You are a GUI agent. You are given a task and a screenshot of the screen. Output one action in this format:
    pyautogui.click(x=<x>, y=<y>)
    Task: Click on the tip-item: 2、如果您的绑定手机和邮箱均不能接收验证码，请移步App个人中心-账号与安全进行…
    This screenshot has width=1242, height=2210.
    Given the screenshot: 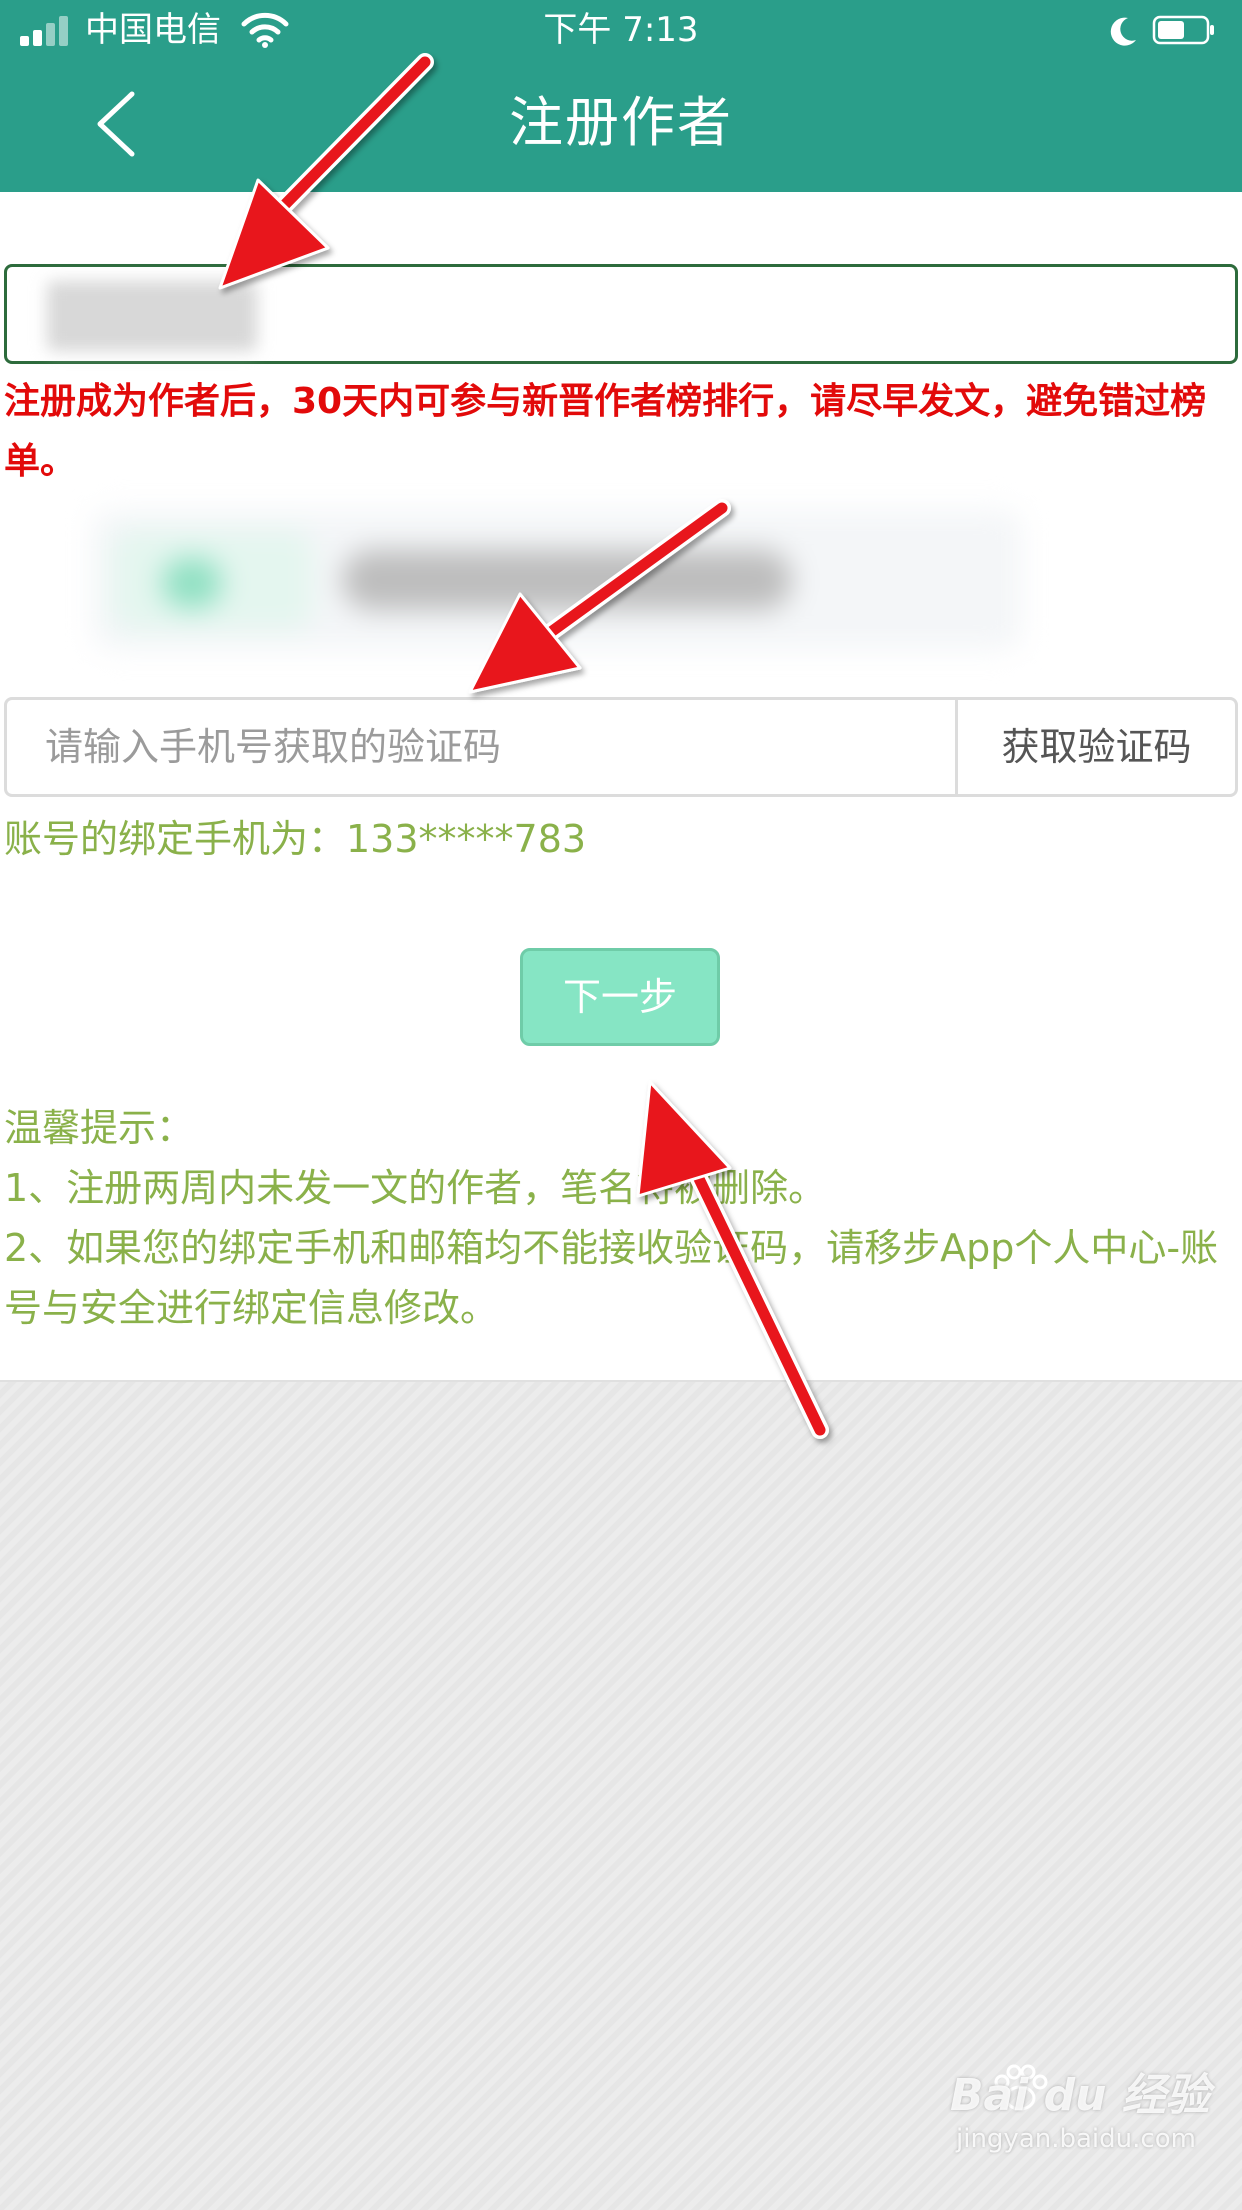 What is the action you would take?
    pyautogui.click(x=611, y=1278)
    